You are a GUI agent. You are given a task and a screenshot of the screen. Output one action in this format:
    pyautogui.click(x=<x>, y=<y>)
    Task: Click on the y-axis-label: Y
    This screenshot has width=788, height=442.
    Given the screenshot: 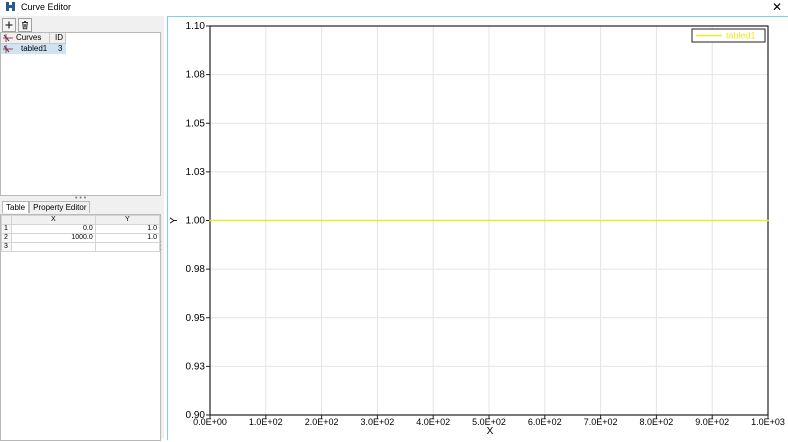 What is the action you would take?
    pyautogui.click(x=174, y=220)
    